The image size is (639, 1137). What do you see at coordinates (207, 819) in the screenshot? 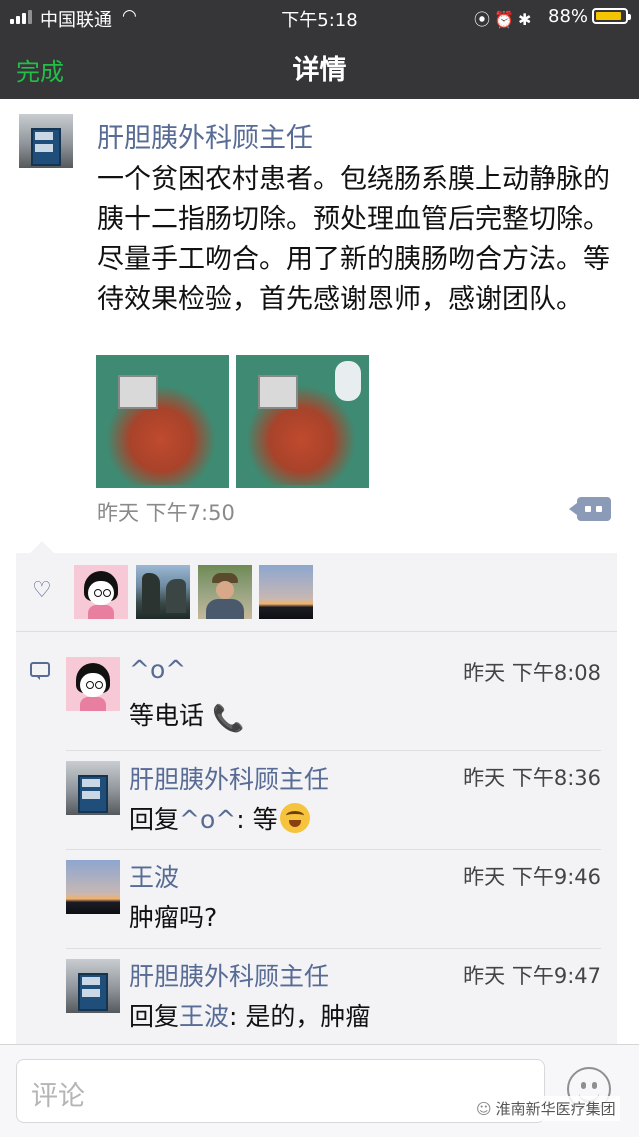
I see `reply-to-name: ^o^` at bounding box center [207, 819].